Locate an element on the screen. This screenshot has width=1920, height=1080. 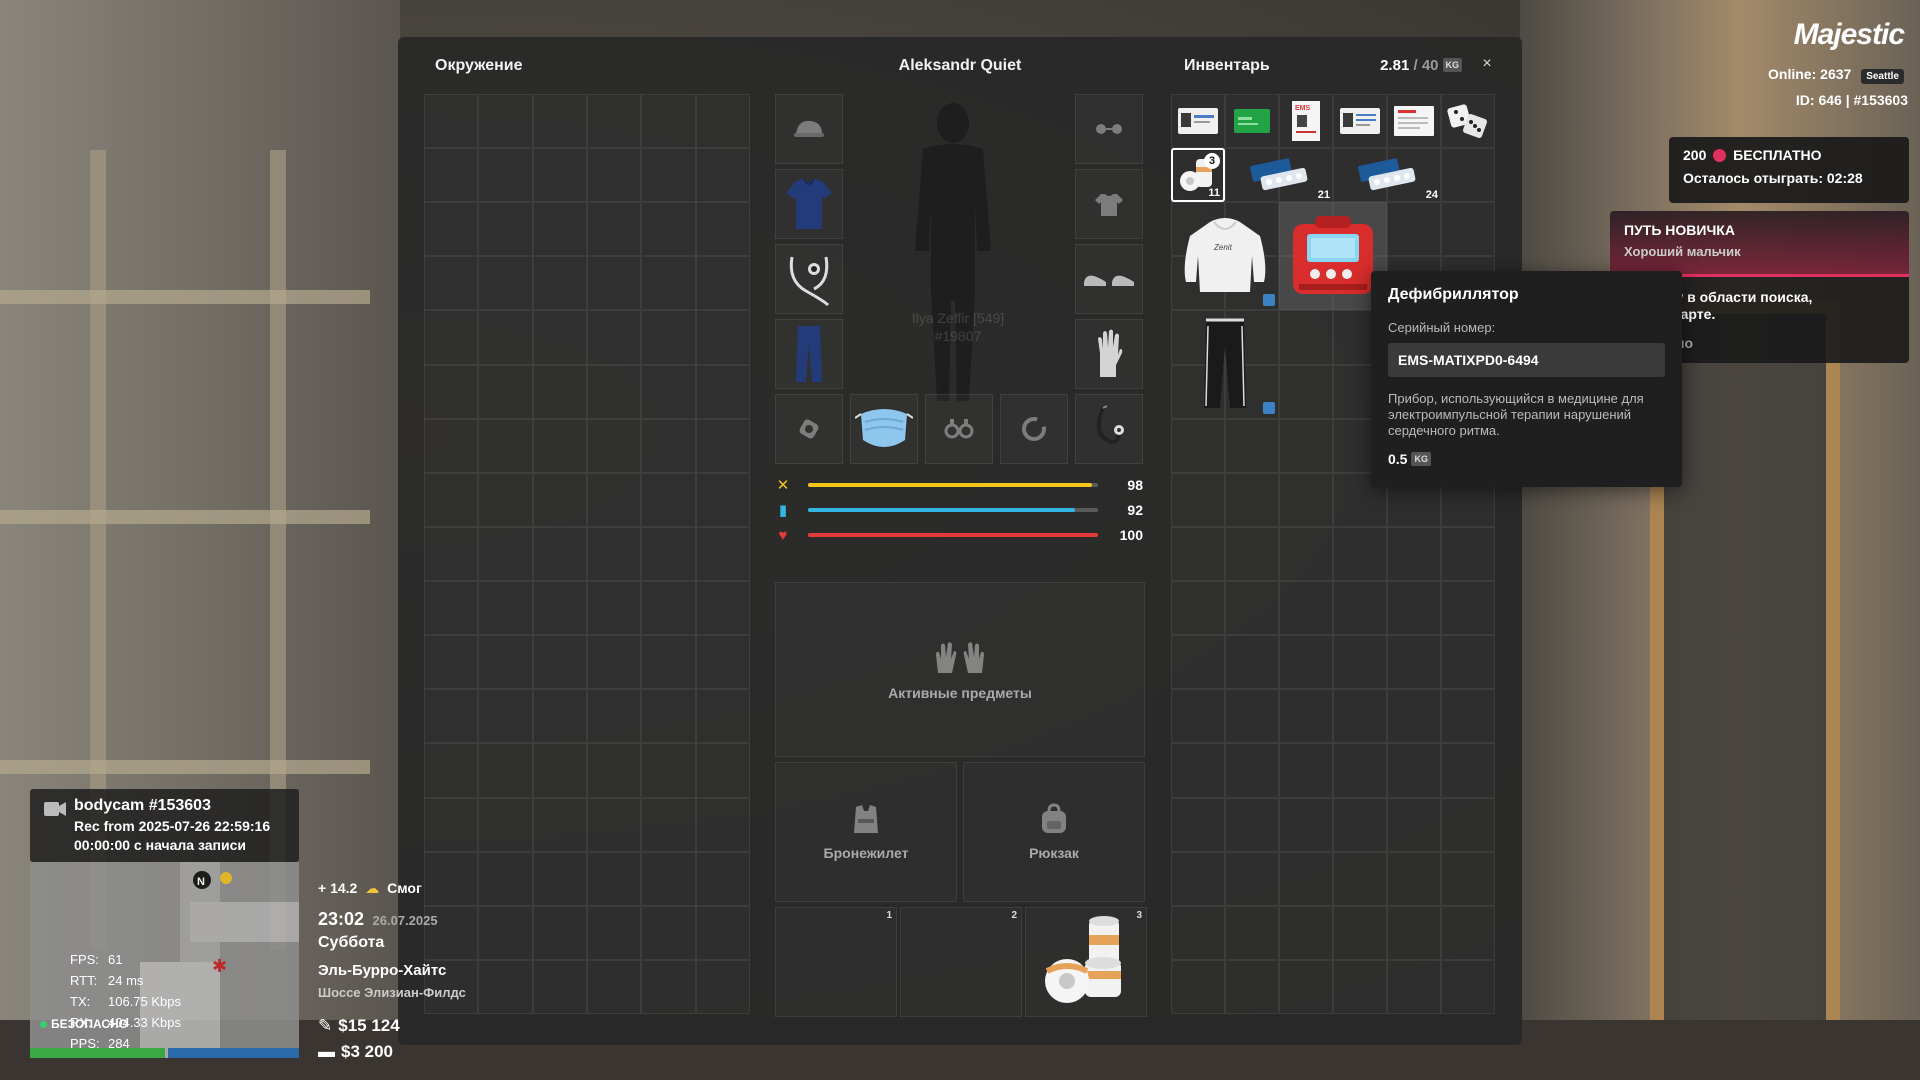
slot-accessory is located at coordinates (809, 279).